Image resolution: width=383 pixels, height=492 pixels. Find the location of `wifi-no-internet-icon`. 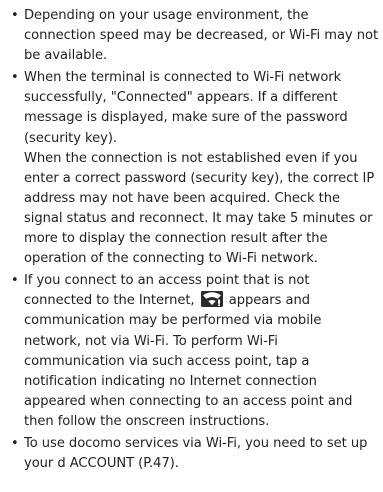

wifi-no-internet-icon is located at coordinates (211, 299).